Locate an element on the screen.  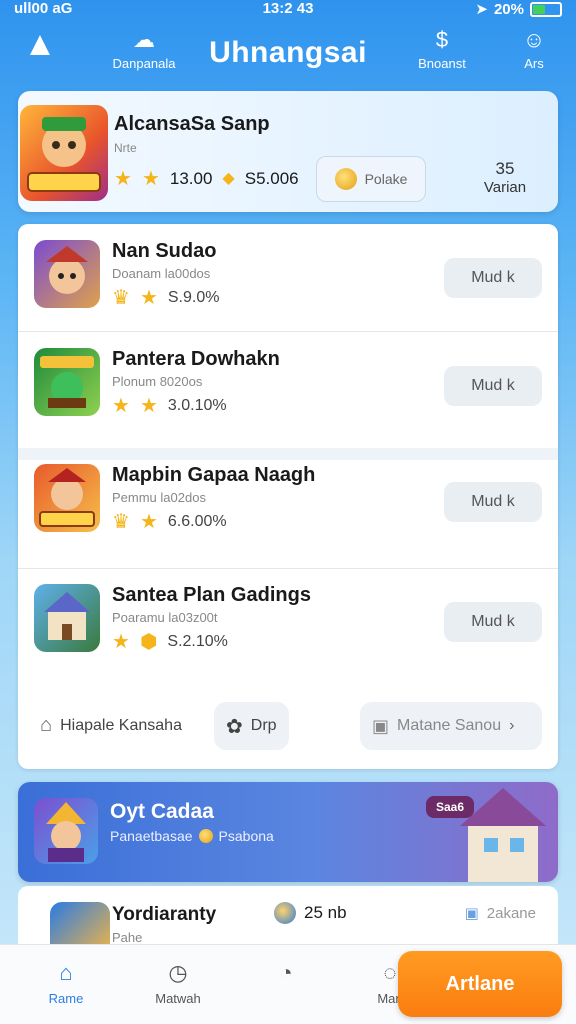
house-illustration is located at coordinates (503, 835).